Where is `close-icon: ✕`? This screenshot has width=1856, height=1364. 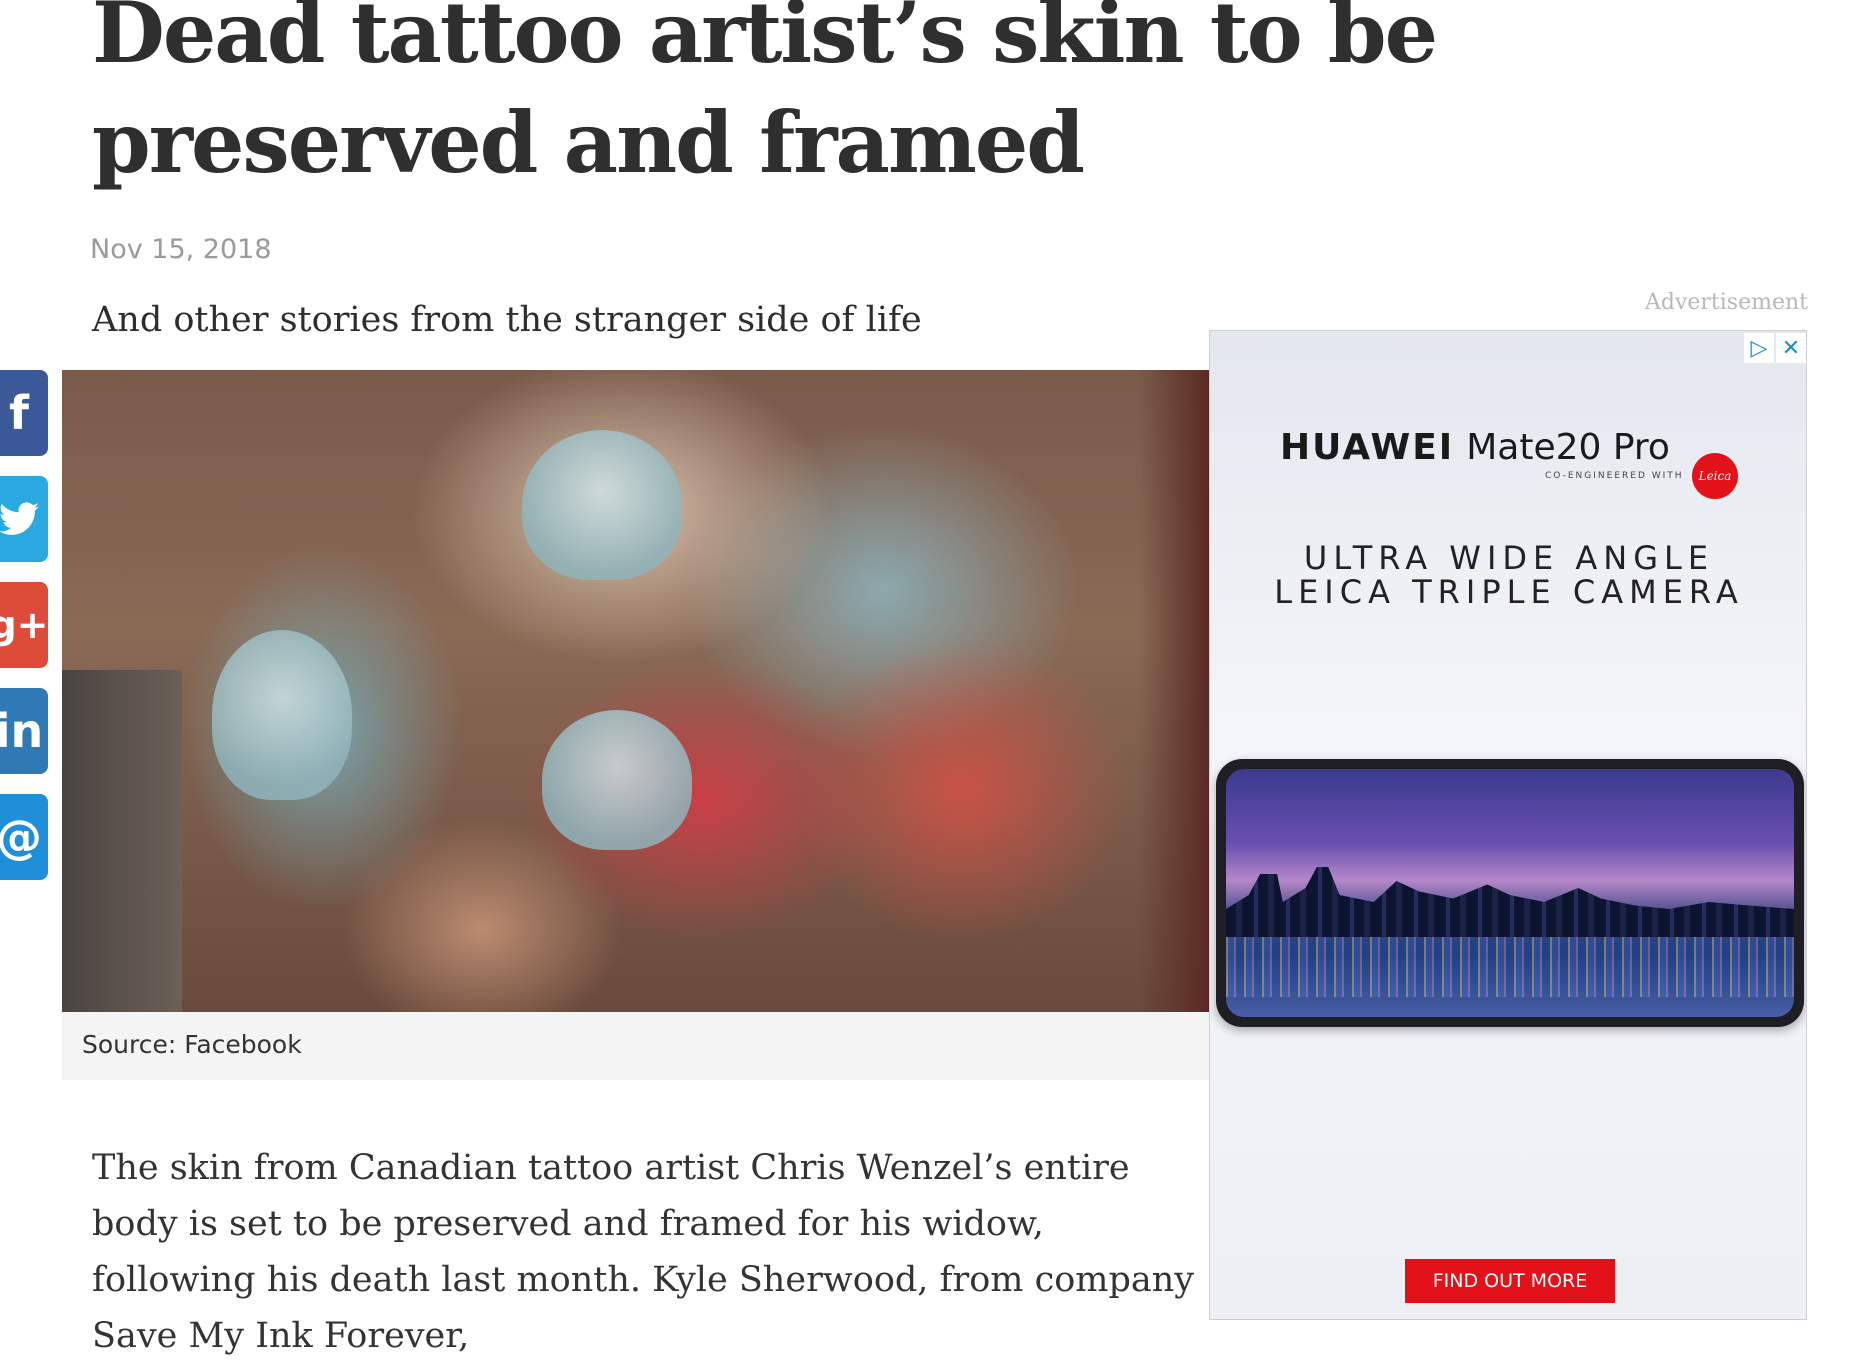 close-icon: ✕ is located at coordinates (1791, 348).